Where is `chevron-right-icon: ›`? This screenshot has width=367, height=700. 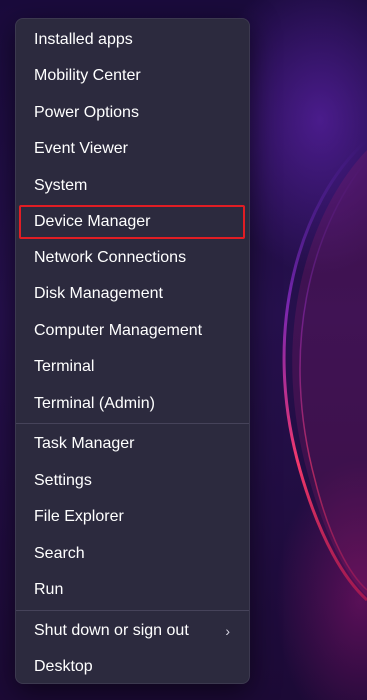 chevron-right-icon: › is located at coordinates (227, 630).